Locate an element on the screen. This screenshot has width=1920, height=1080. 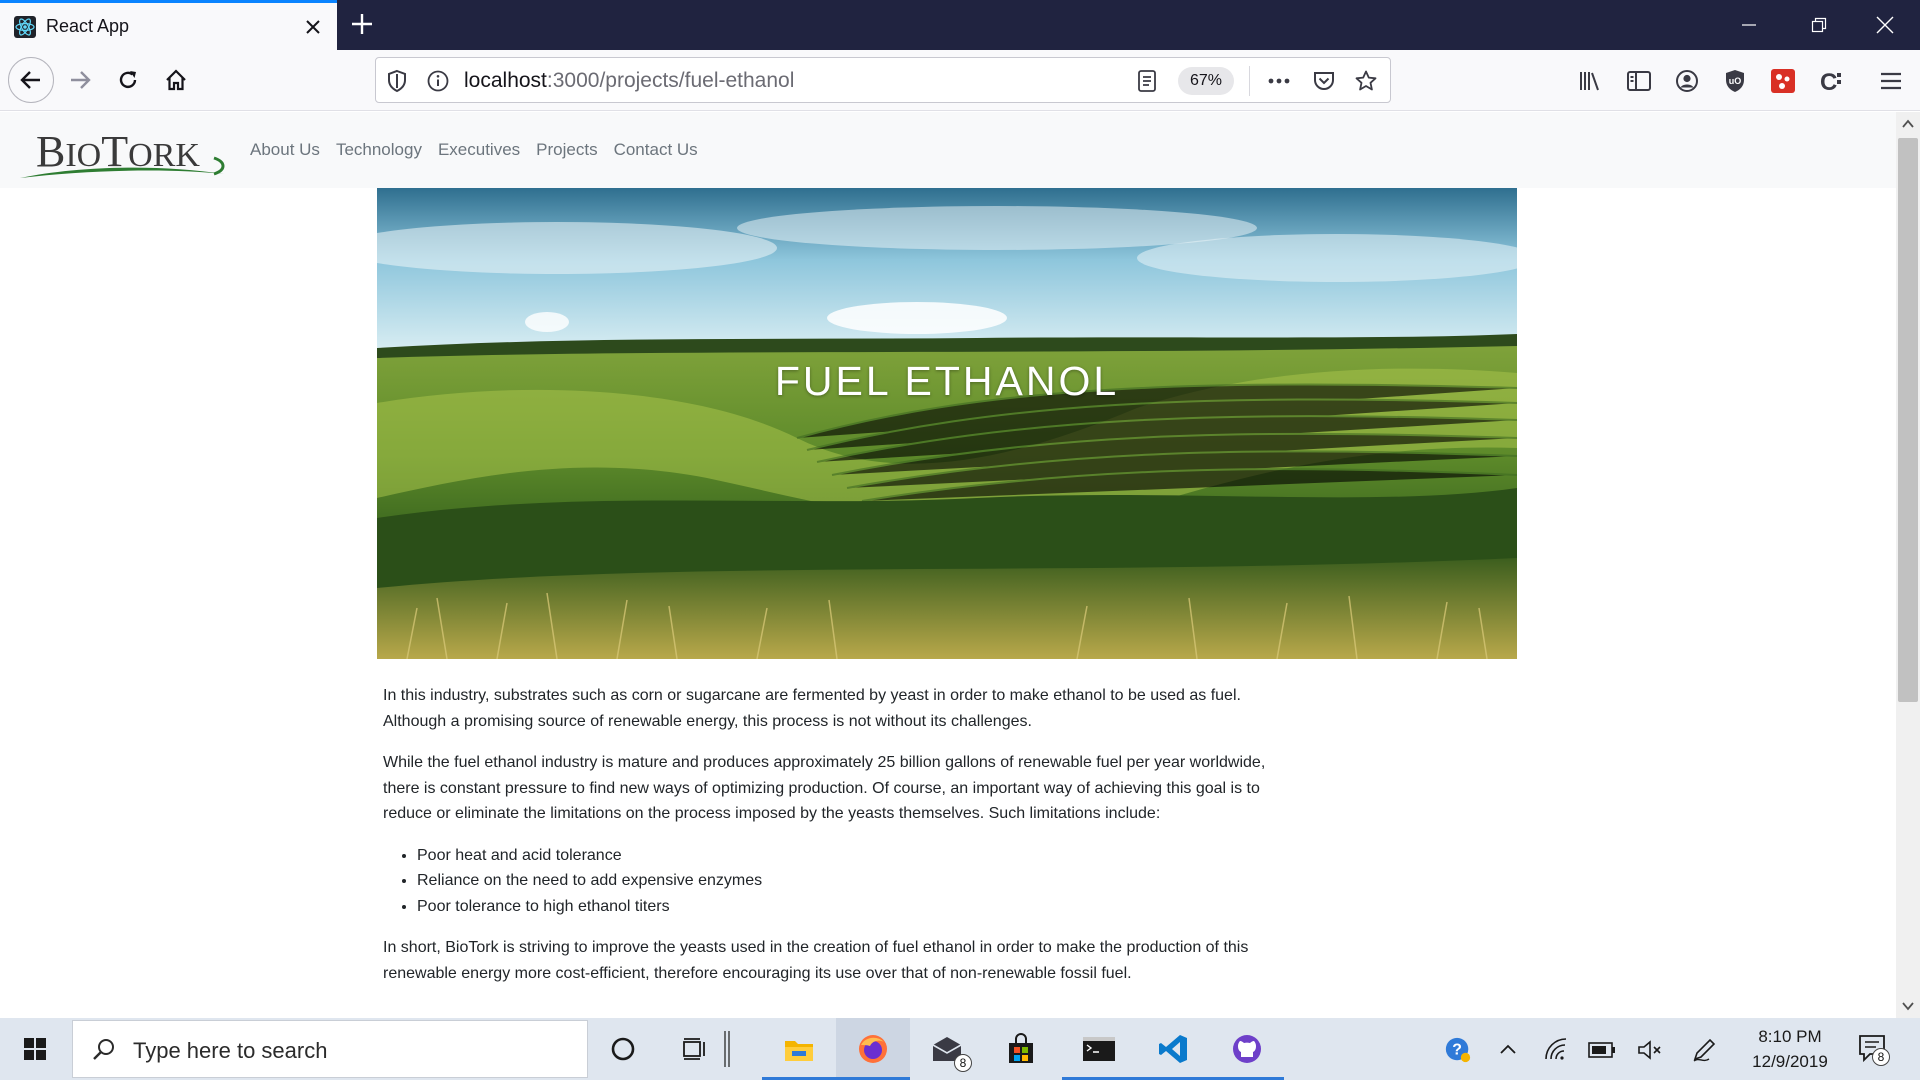
github-desktop-icon is located at coordinates (1247, 1049).